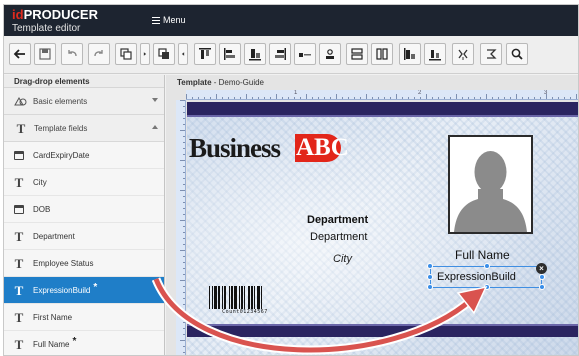 This screenshot has height=356, width=579. What do you see at coordinates (430, 277) in the screenshot?
I see `resize-handle-left` at bounding box center [430, 277].